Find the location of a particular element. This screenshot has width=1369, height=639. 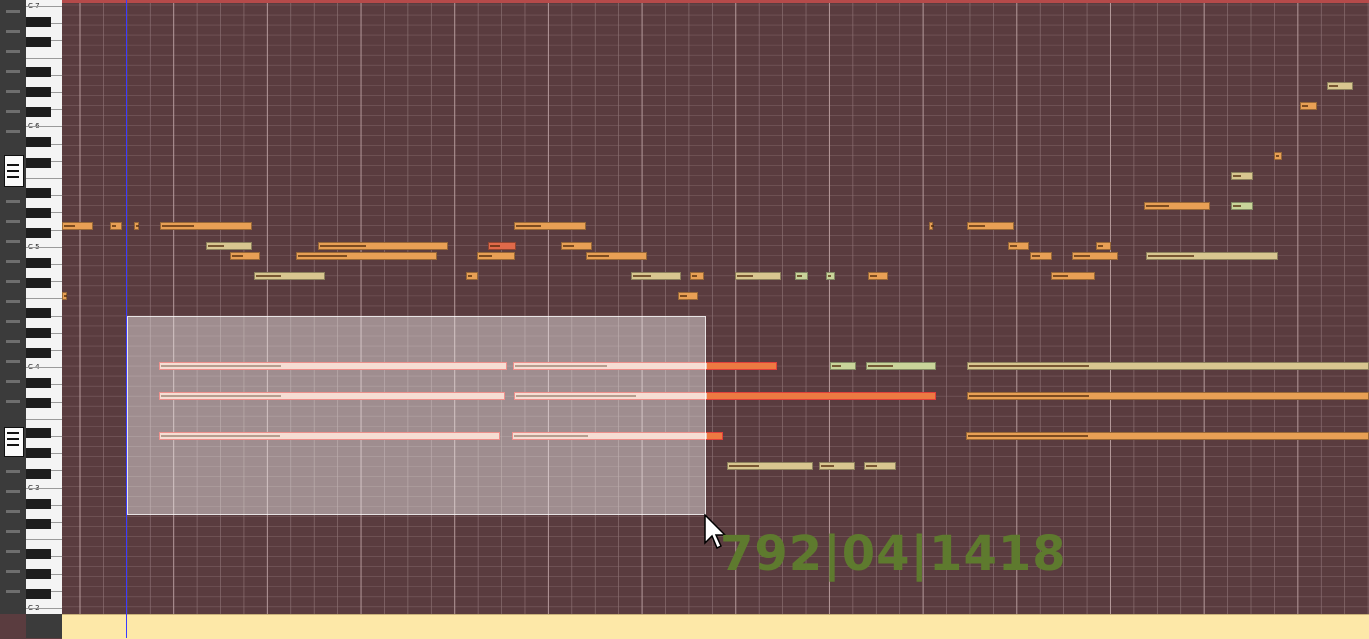

vertical-scroll-thumb-top is located at coordinates (14, 171).